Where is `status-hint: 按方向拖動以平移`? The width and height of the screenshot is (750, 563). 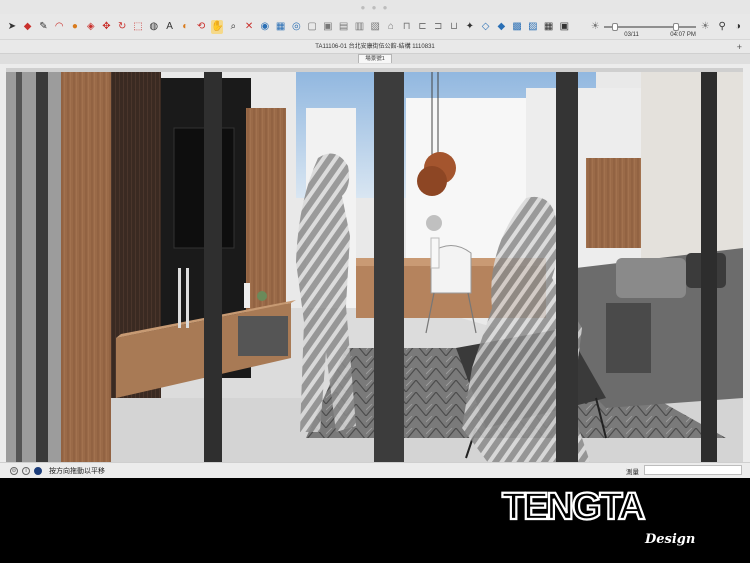 status-hint: 按方向拖動以平移 is located at coordinates (77, 471).